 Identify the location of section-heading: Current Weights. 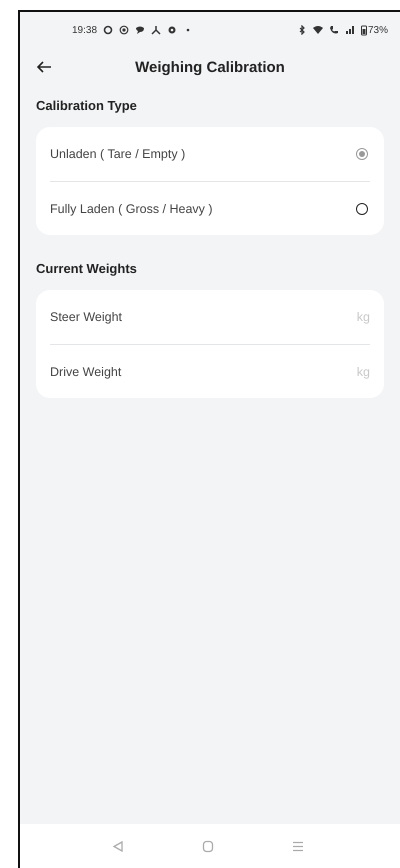
(86, 268).